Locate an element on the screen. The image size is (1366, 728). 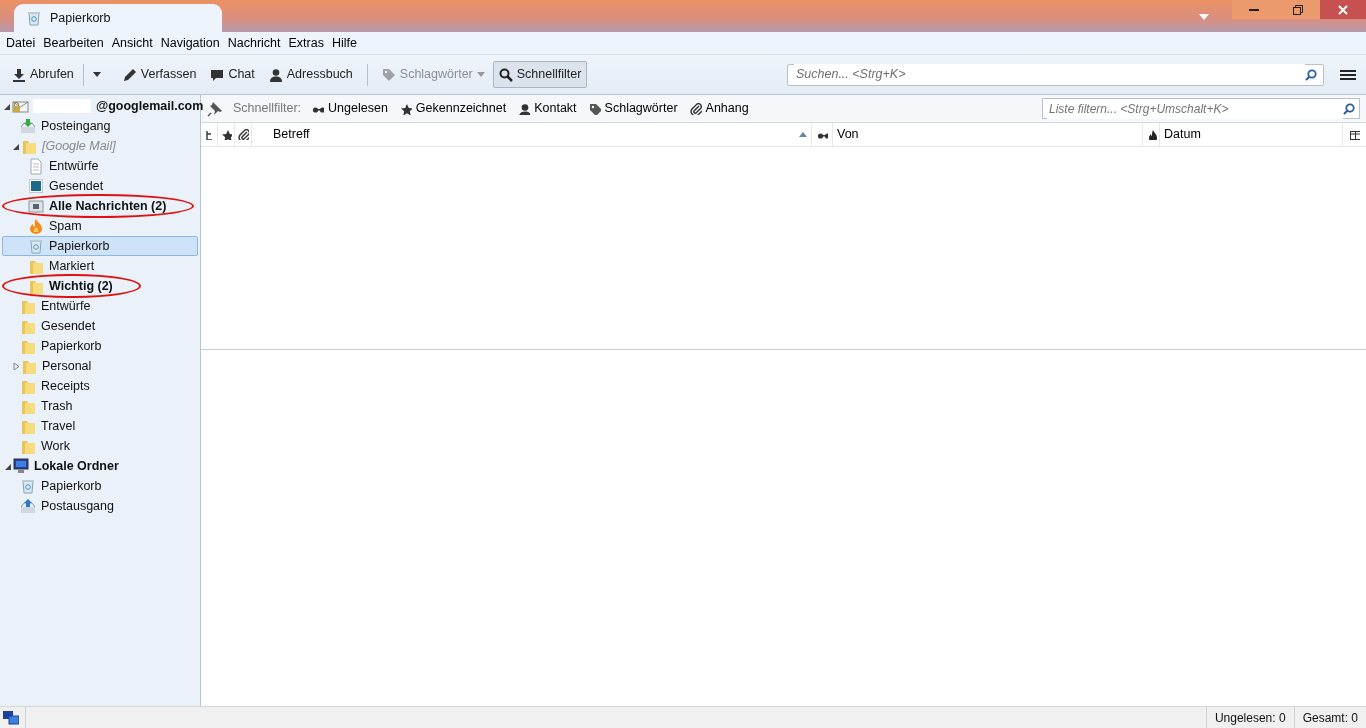
folder-label: Personal is located at coordinates (67, 366).